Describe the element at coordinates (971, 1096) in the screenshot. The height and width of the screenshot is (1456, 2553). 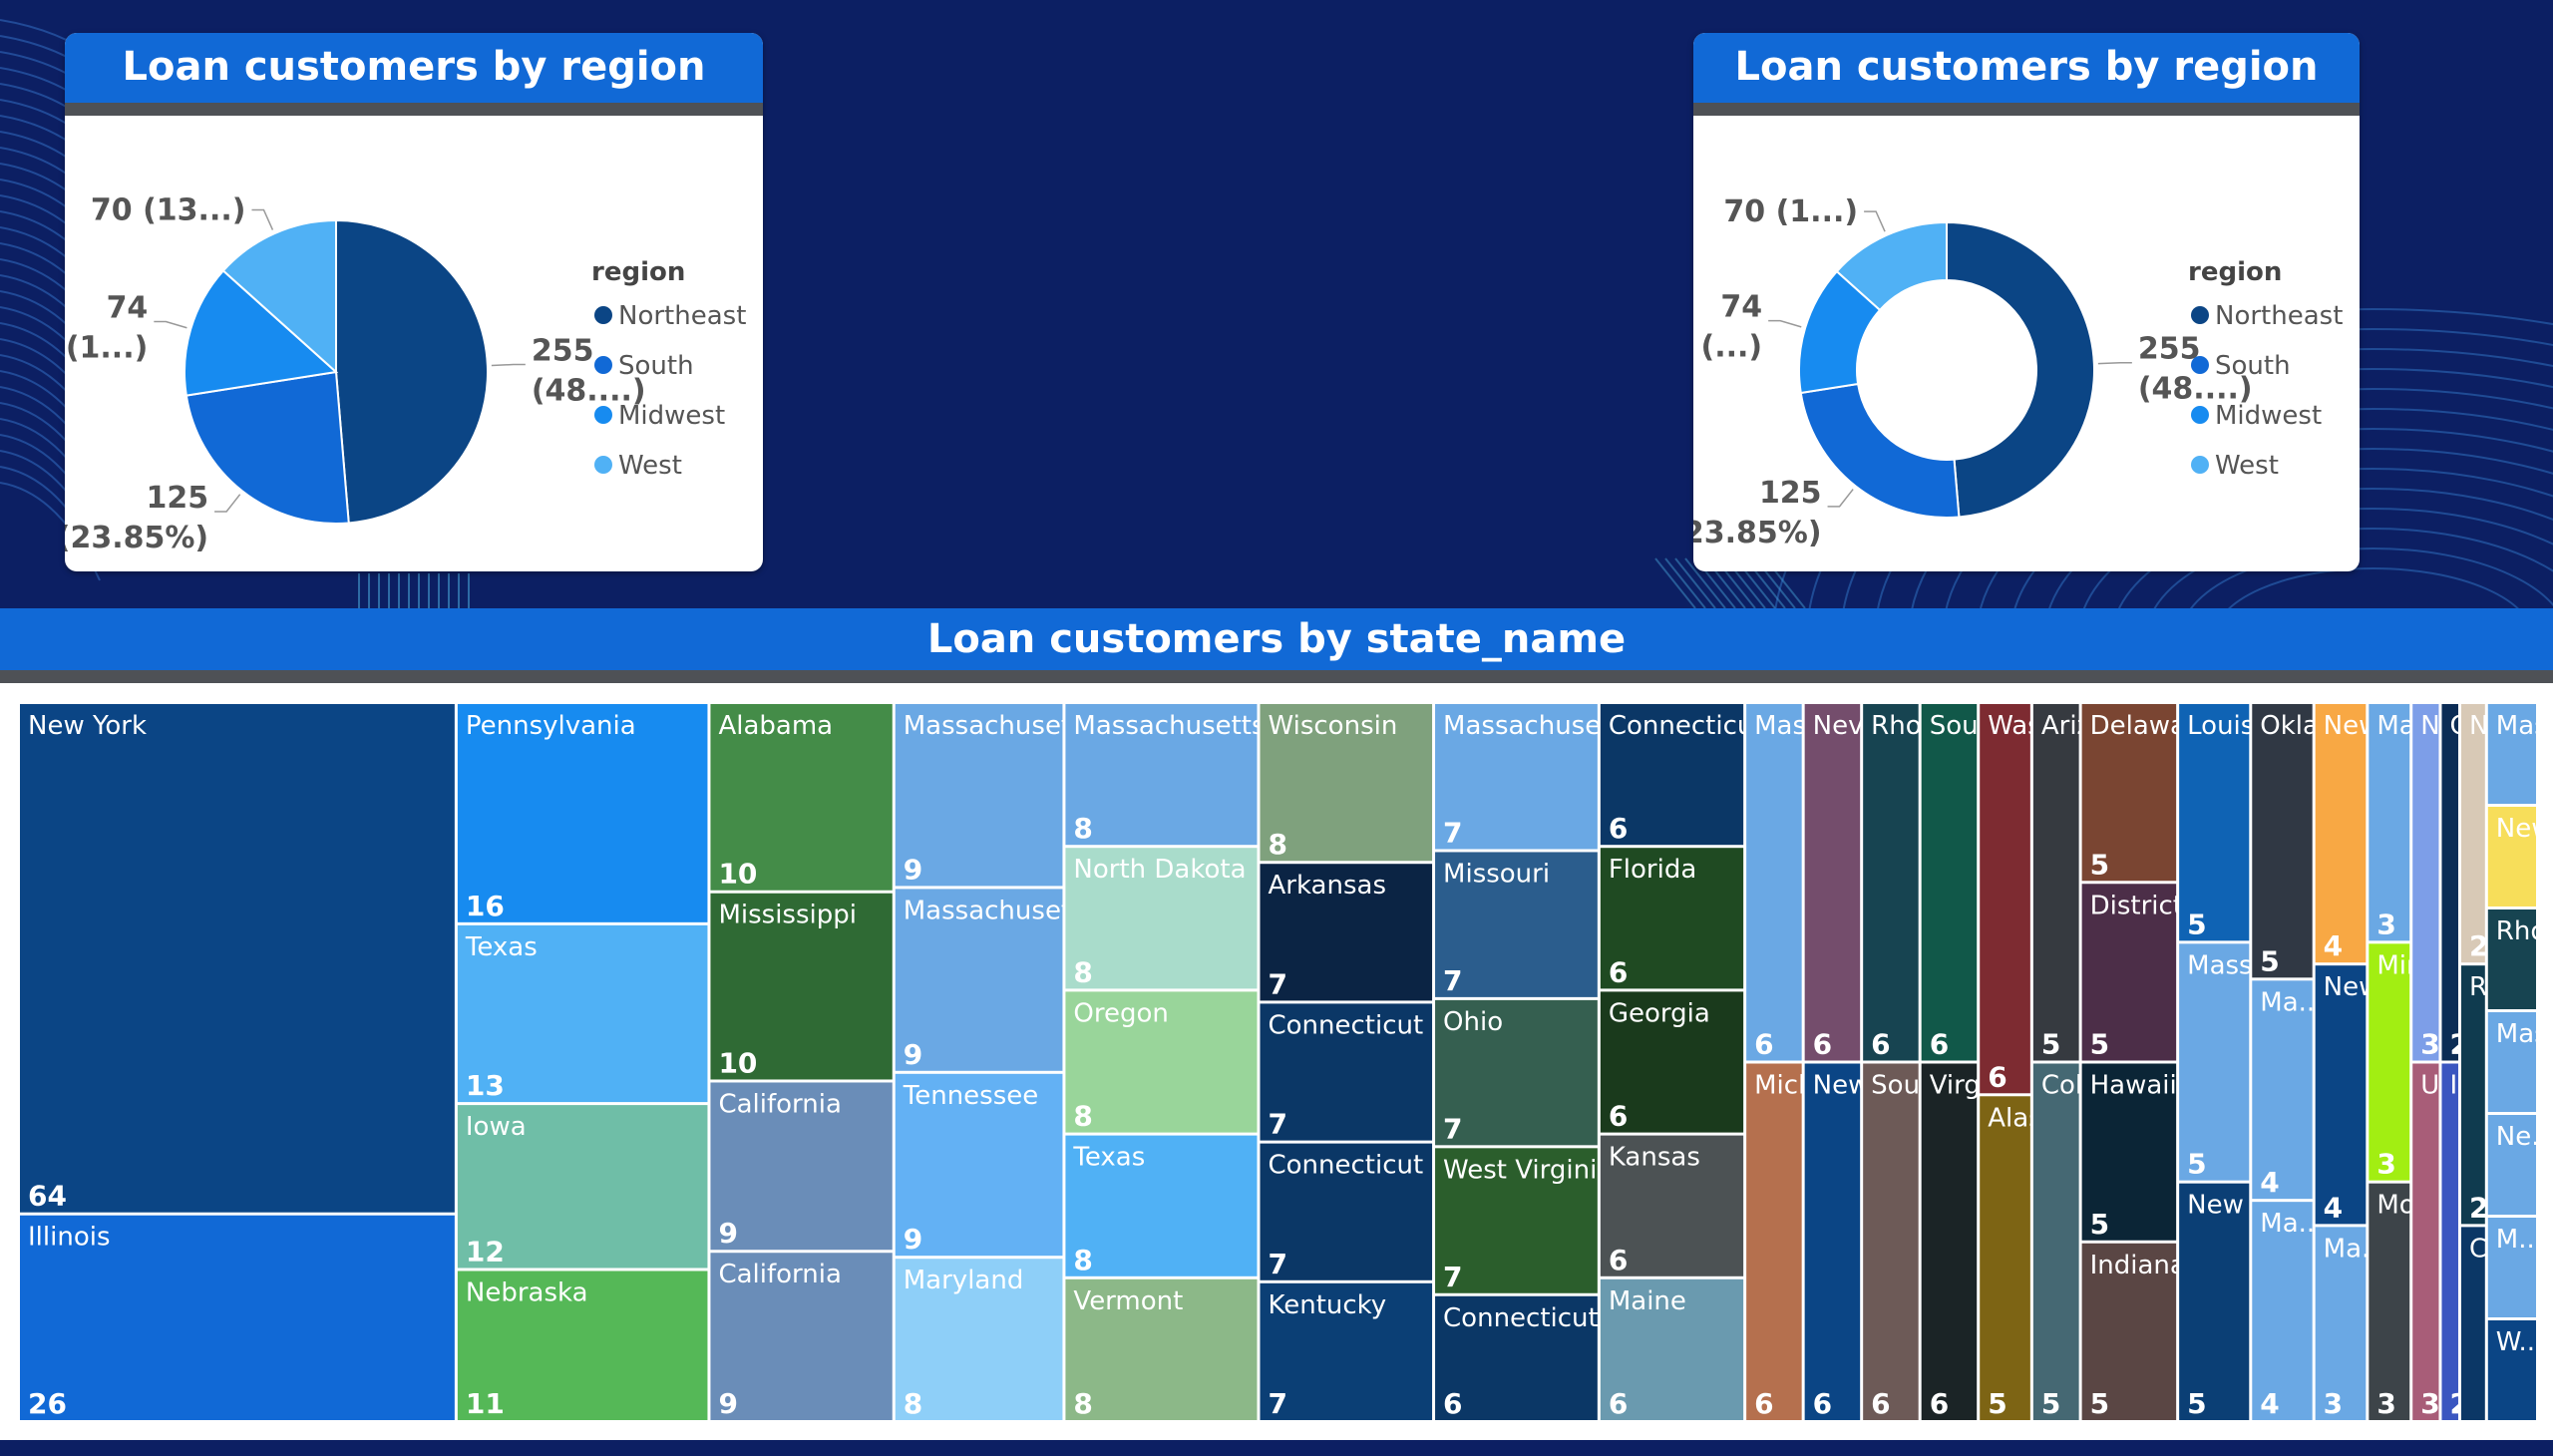
I see `treemap-cell-label: Tennessee` at that location.